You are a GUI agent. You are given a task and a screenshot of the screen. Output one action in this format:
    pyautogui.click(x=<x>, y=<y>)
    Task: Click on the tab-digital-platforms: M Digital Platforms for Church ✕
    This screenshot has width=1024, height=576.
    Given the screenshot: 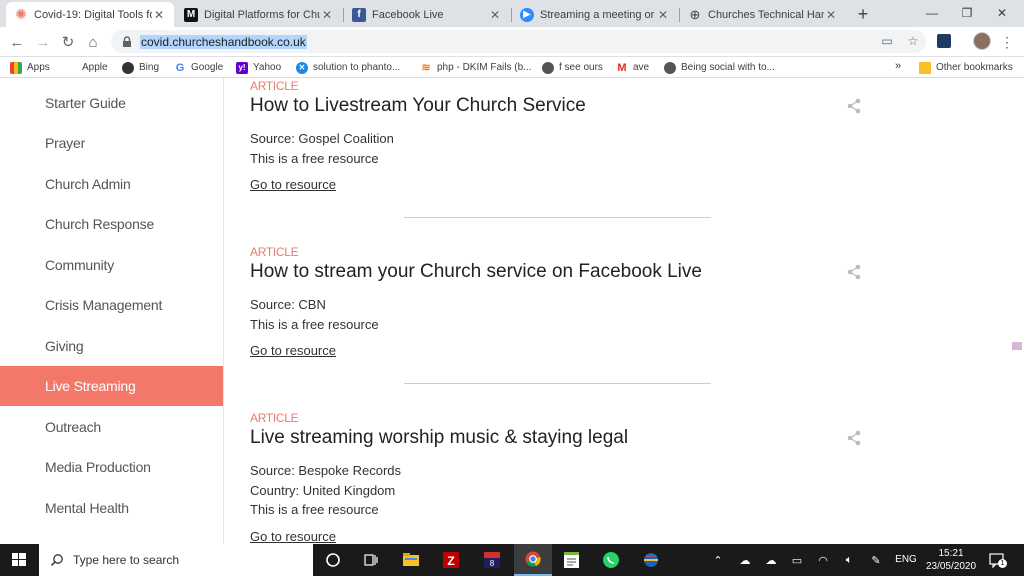 What is the action you would take?
    pyautogui.click(x=259, y=14)
    